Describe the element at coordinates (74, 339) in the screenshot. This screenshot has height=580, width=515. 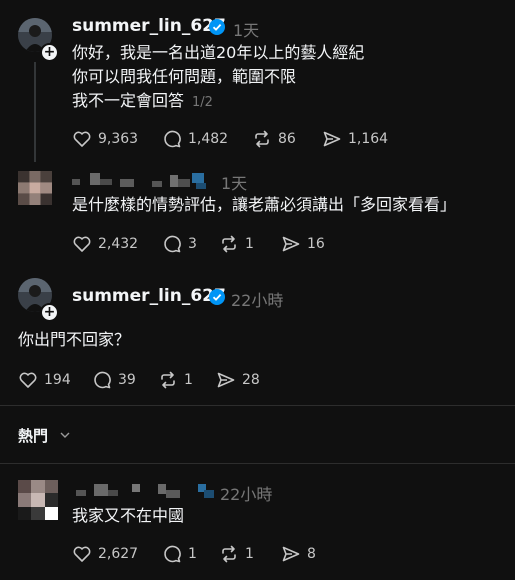
I see `post-text-line: 你出門不回家？` at that location.